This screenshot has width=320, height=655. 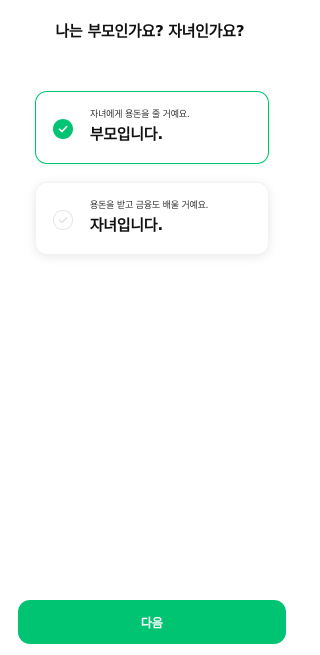 What do you see at coordinates (63, 220) in the screenshot?
I see `check-circle-outline-icon` at bounding box center [63, 220].